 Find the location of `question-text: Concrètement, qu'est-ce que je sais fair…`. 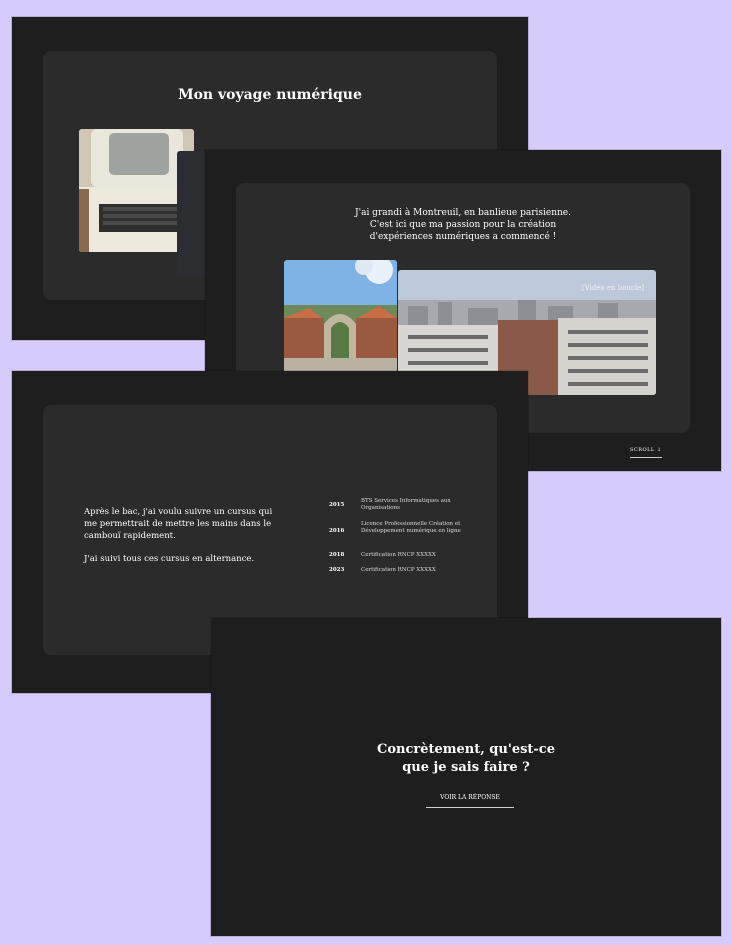

question-text: Concrètement, qu'est-ce que je sais fair… is located at coordinates (465, 758).